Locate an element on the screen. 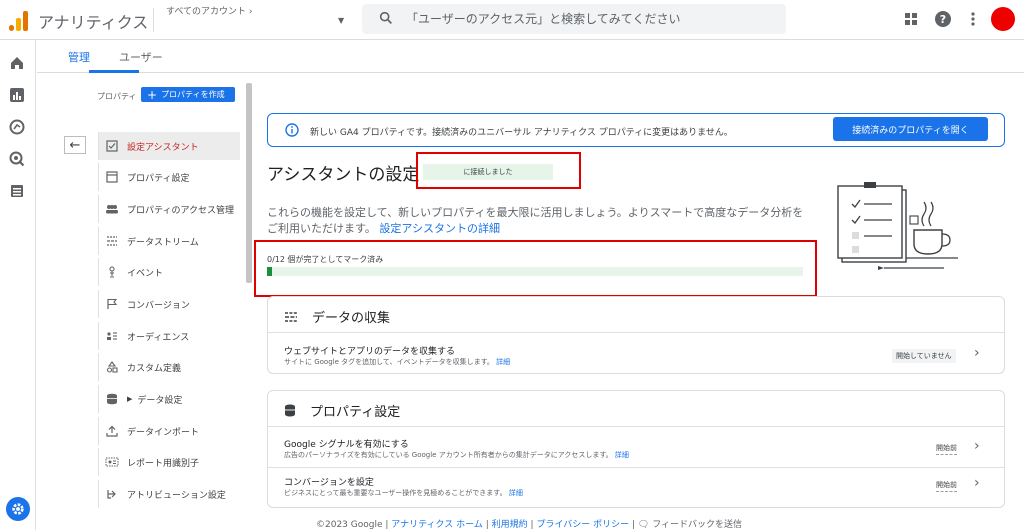  card-header: データの収集 is located at coordinates (337, 316).